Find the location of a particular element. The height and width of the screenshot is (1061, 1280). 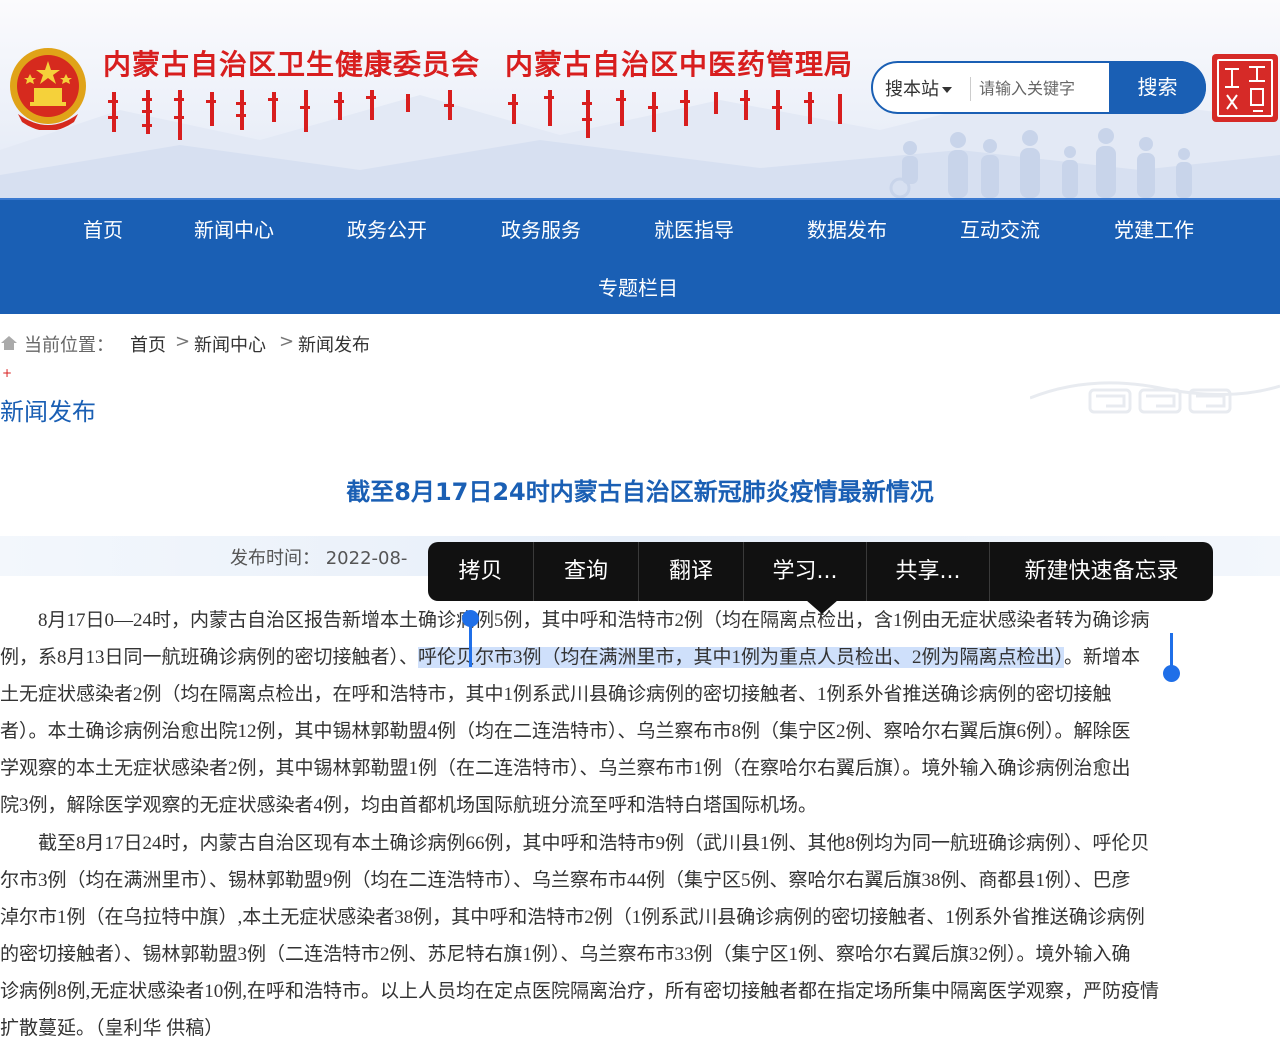

seal-border is located at coordinates (1245, 88).